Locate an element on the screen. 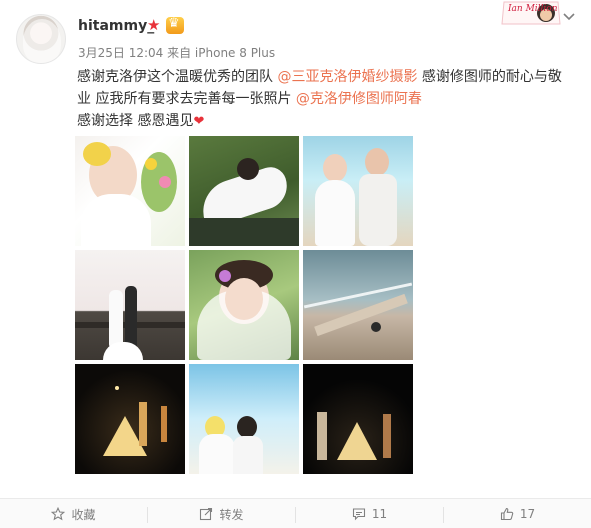 Image resolution: width=591 pixels, height=528 pixels. comment-button: 11 is located at coordinates (369, 513).